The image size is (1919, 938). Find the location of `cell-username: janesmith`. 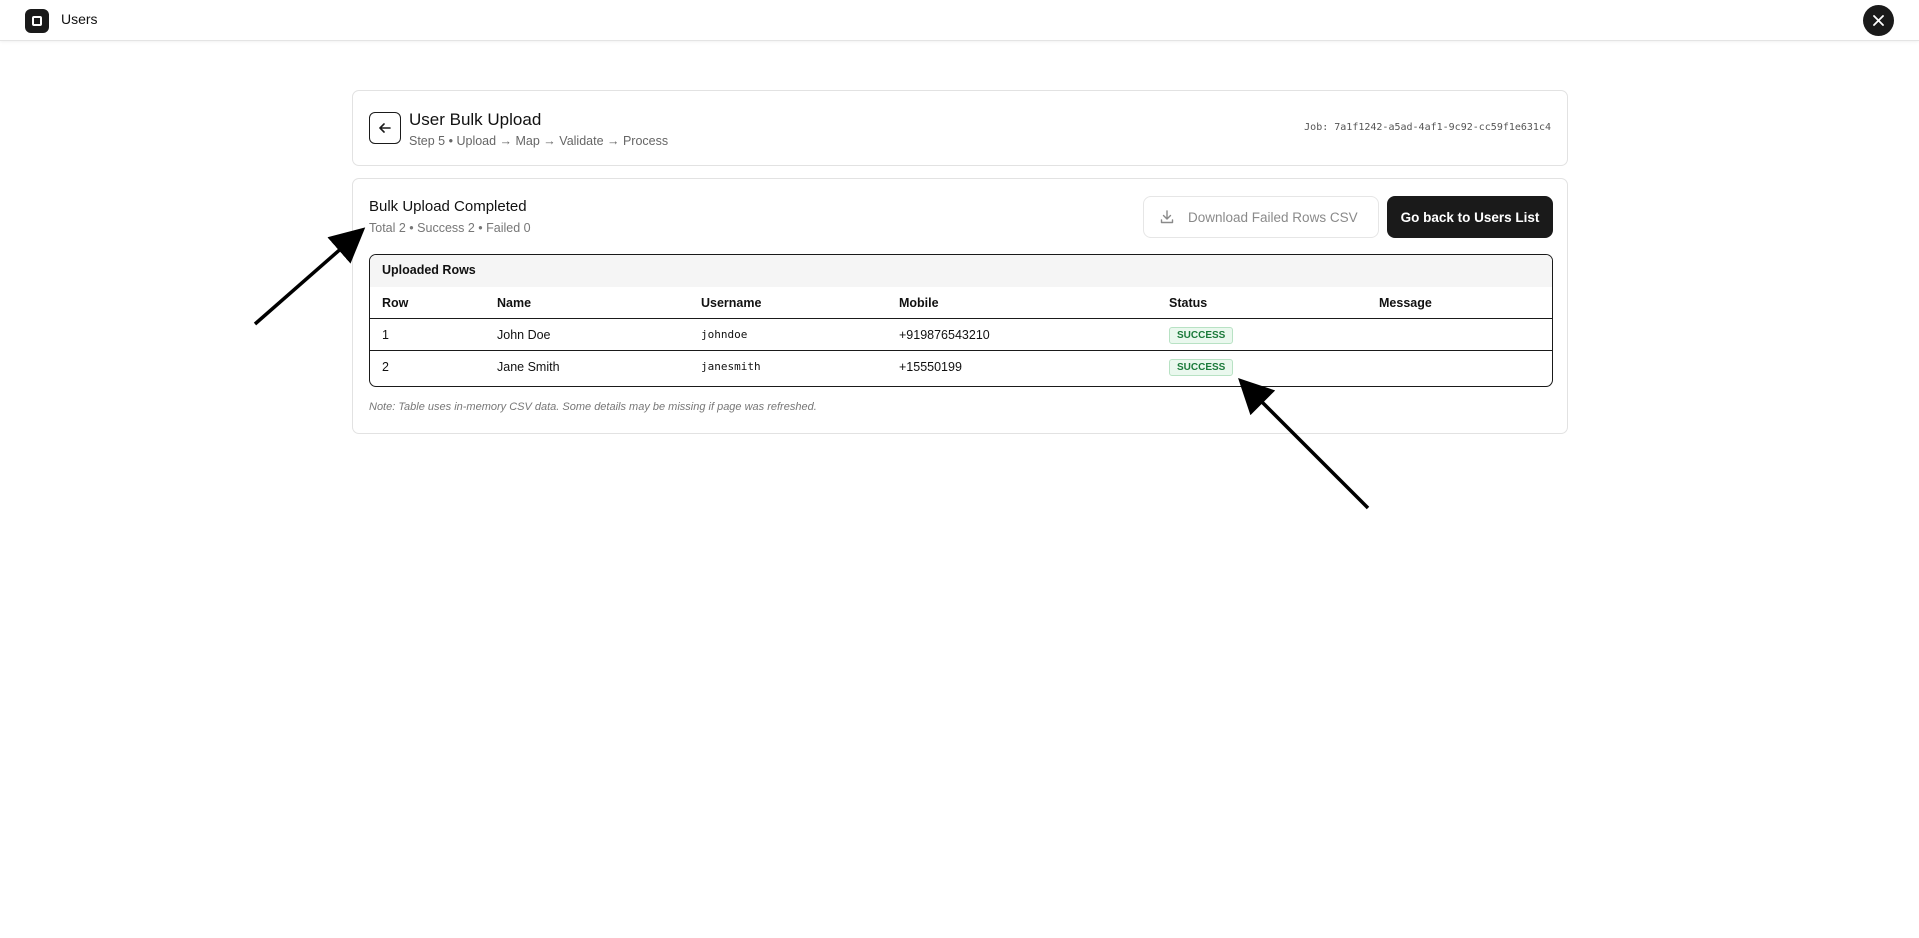

cell-username: janesmith is located at coordinates (731, 366).